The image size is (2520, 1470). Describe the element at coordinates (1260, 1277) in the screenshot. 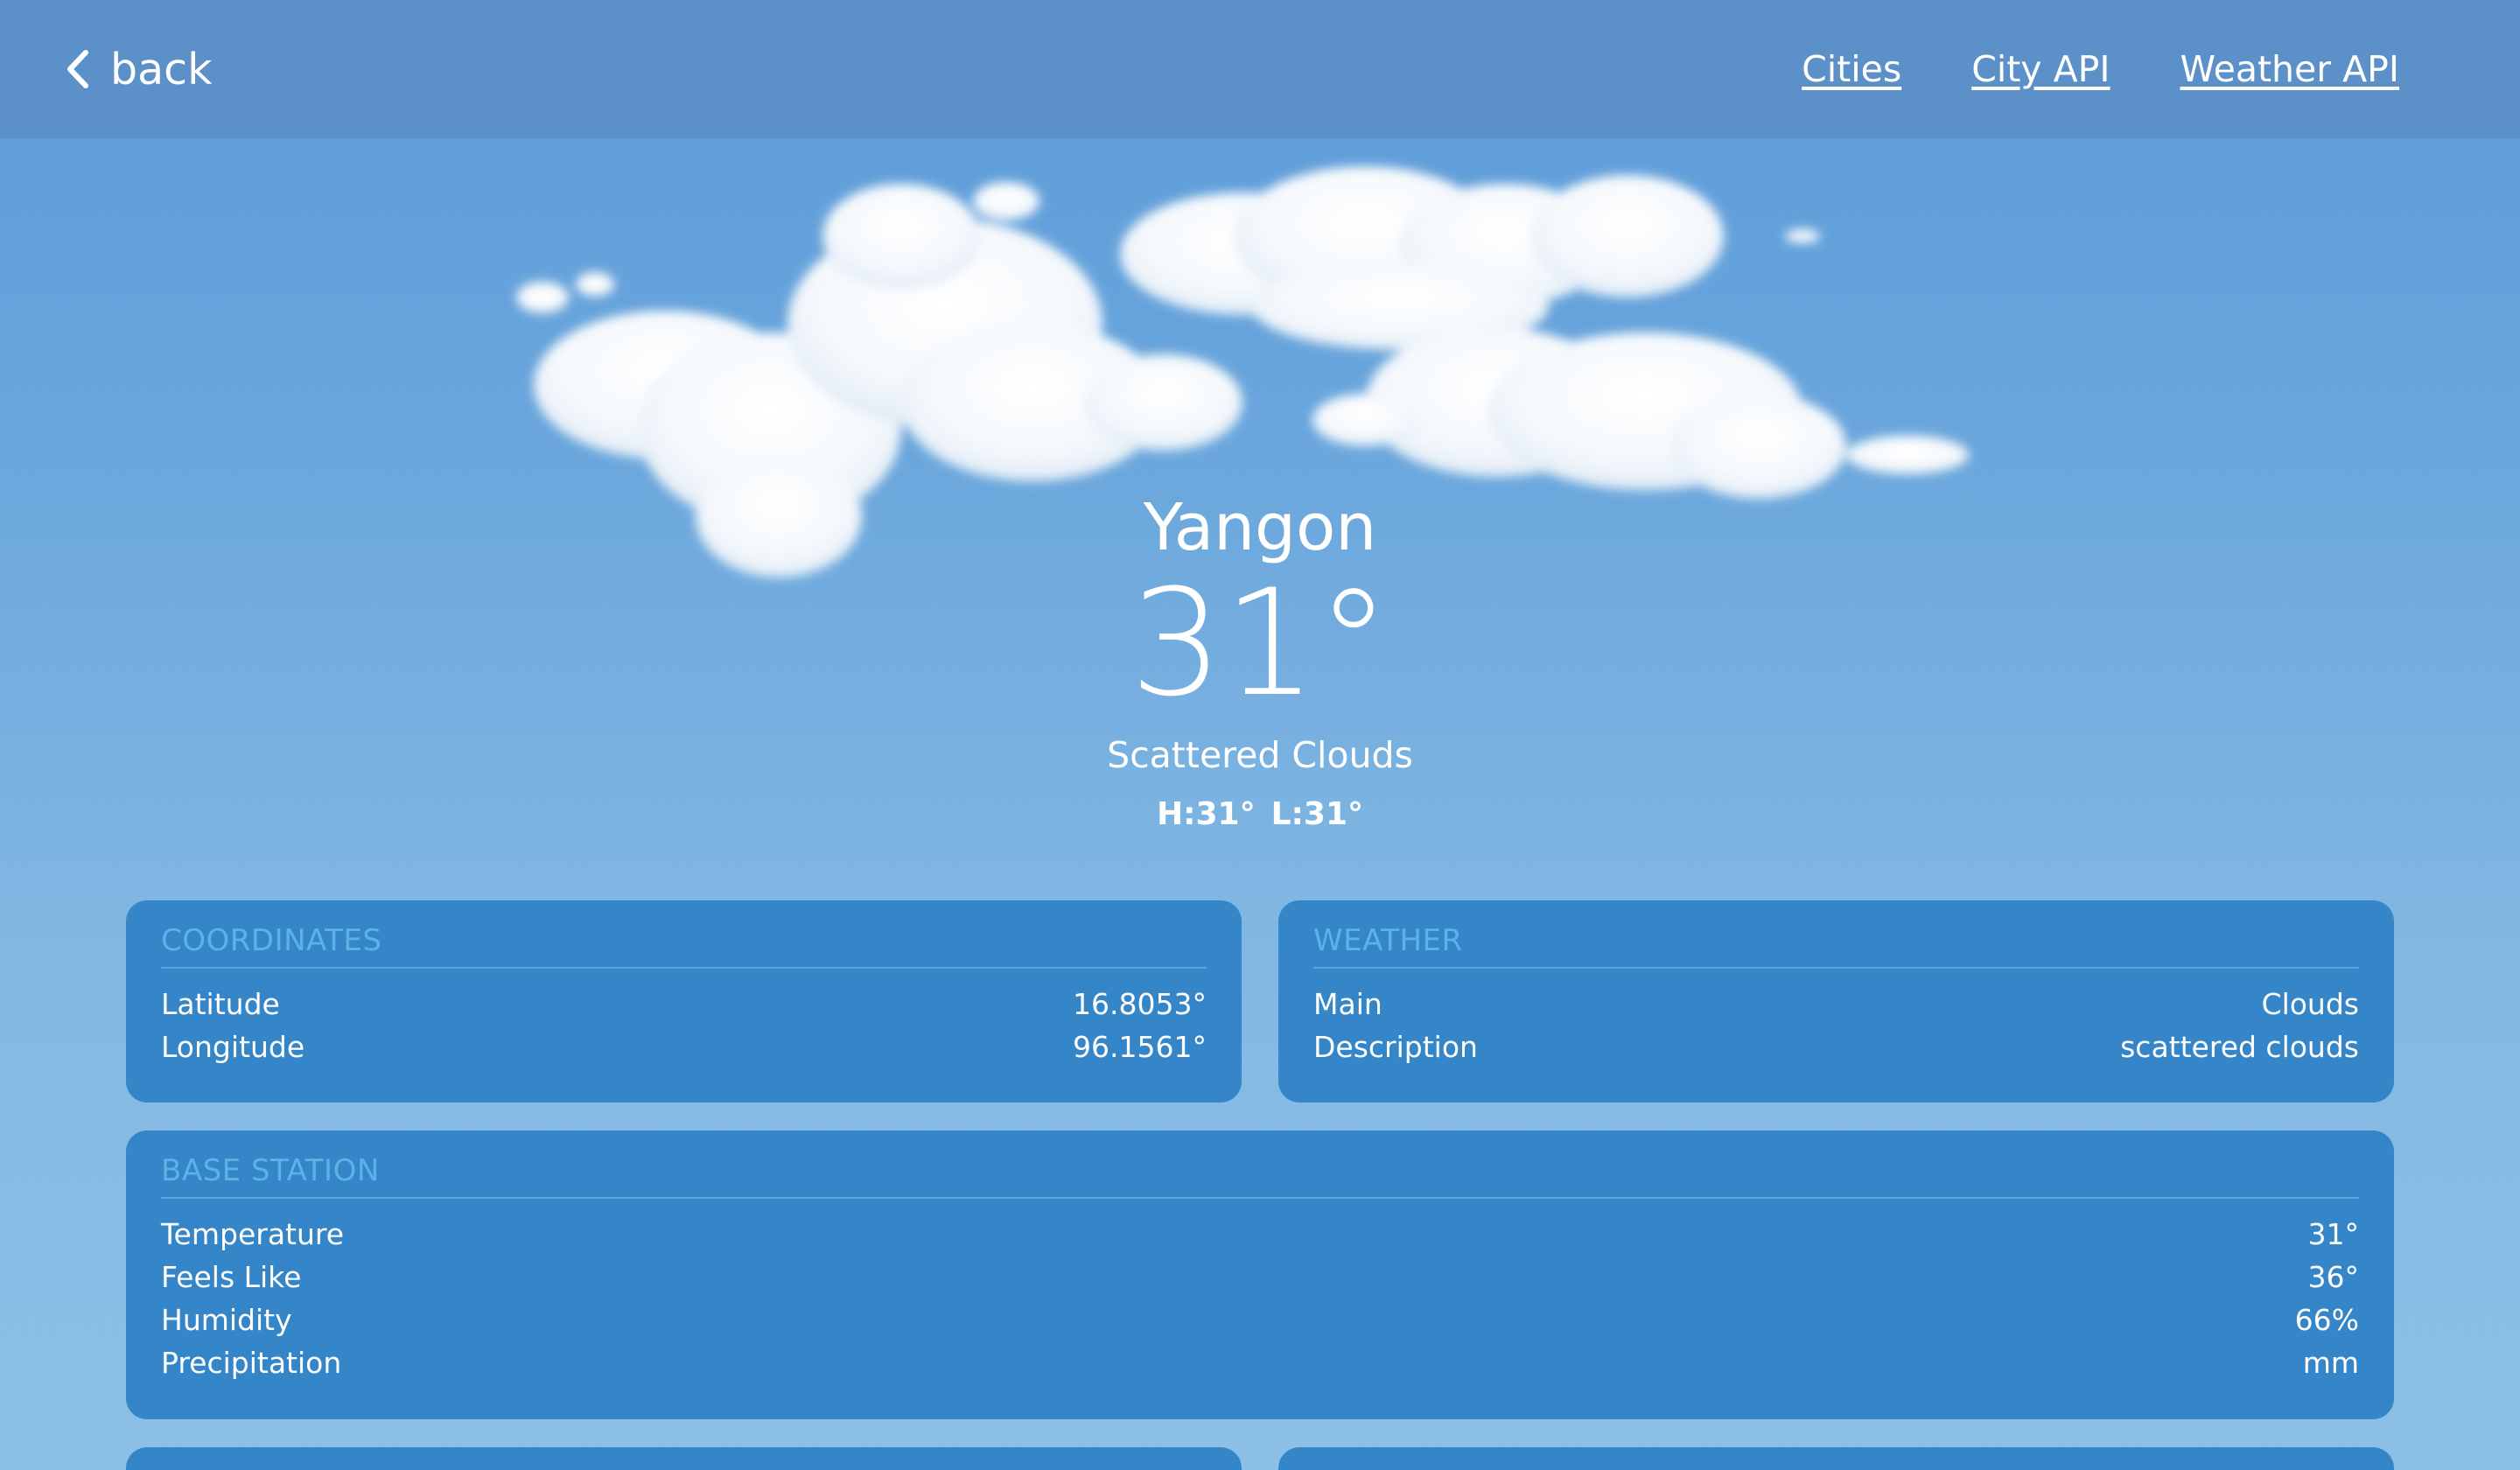

I see `list-item: Feels Like 36°` at that location.